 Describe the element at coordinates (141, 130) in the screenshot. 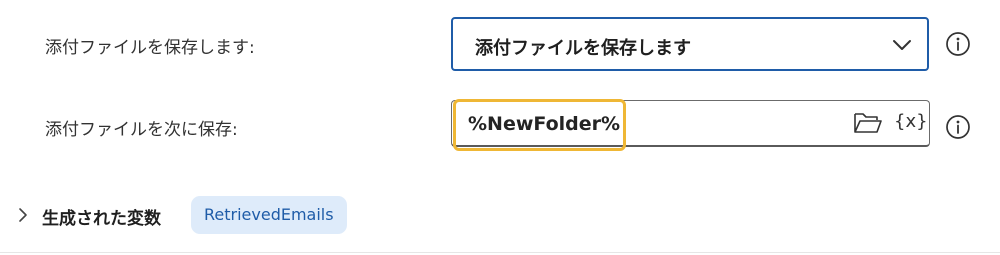

I see `save-to-label: 添付ファイルを次に保存:` at that location.